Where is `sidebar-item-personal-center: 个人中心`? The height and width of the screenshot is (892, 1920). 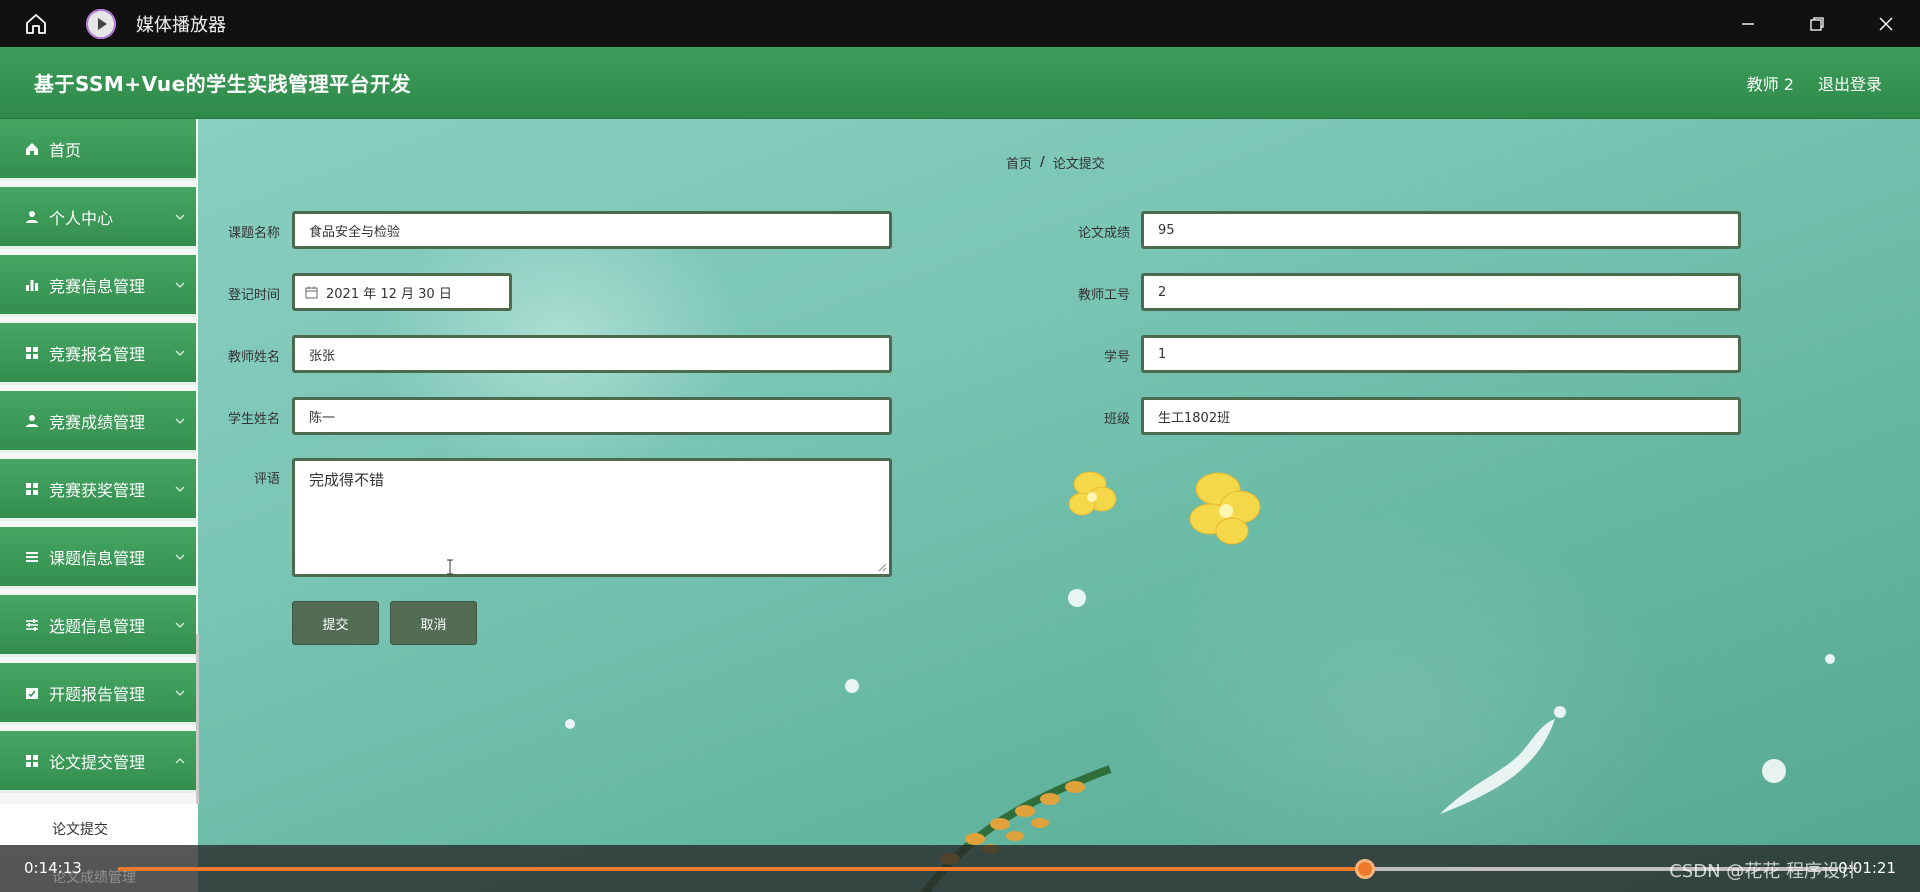
sidebar-item-personal-center: 个人中心 is located at coordinates (98, 218).